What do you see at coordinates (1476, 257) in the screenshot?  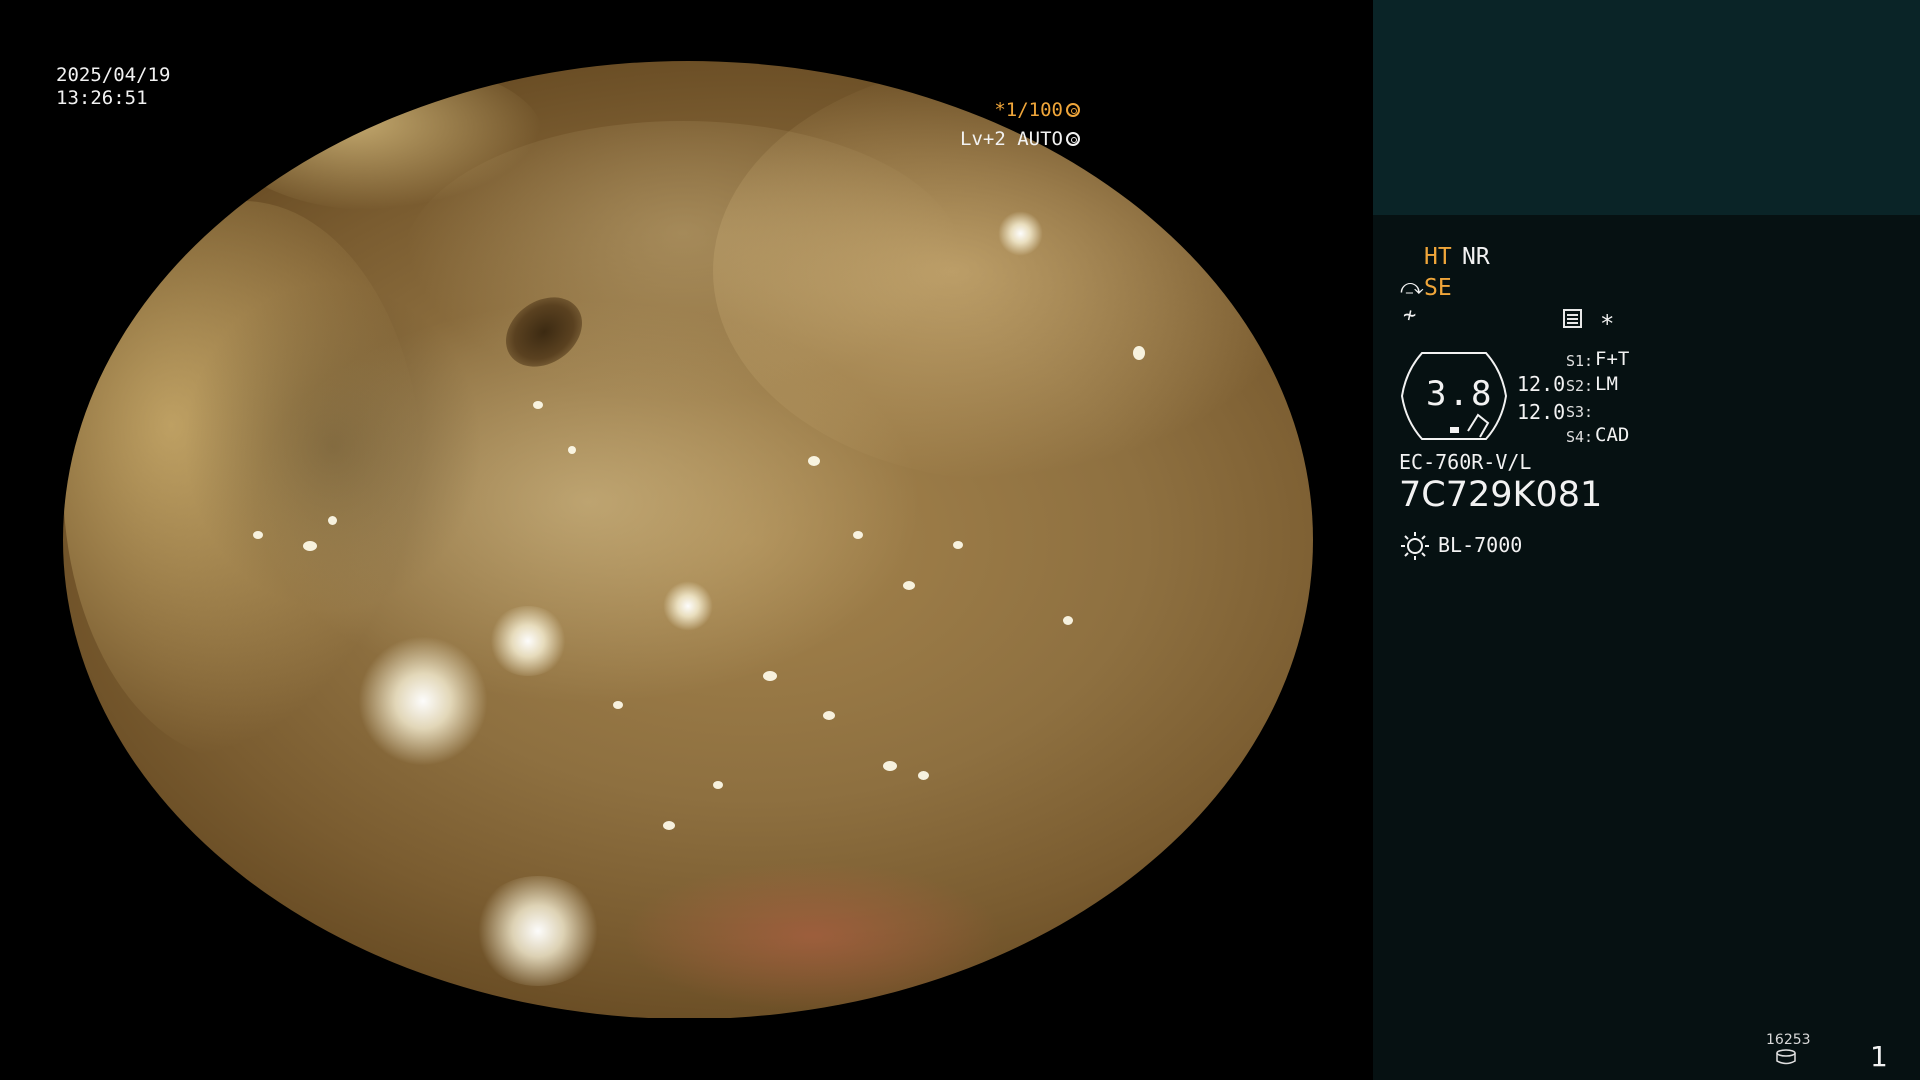 I see `mode-nr-label: NR` at bounding box center [1476, 257].